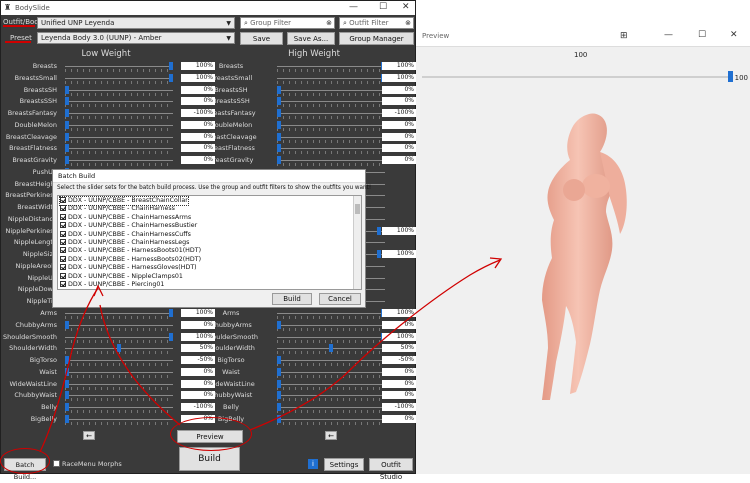  Describe the element at coordinates (98, 290) in the screenshot. I see `annotation-arrowhead-batch` at that location.